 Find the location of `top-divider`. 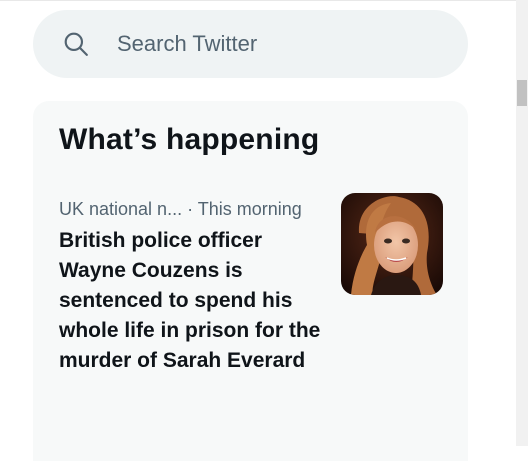

top-divider is located at coordinates (258, 0).